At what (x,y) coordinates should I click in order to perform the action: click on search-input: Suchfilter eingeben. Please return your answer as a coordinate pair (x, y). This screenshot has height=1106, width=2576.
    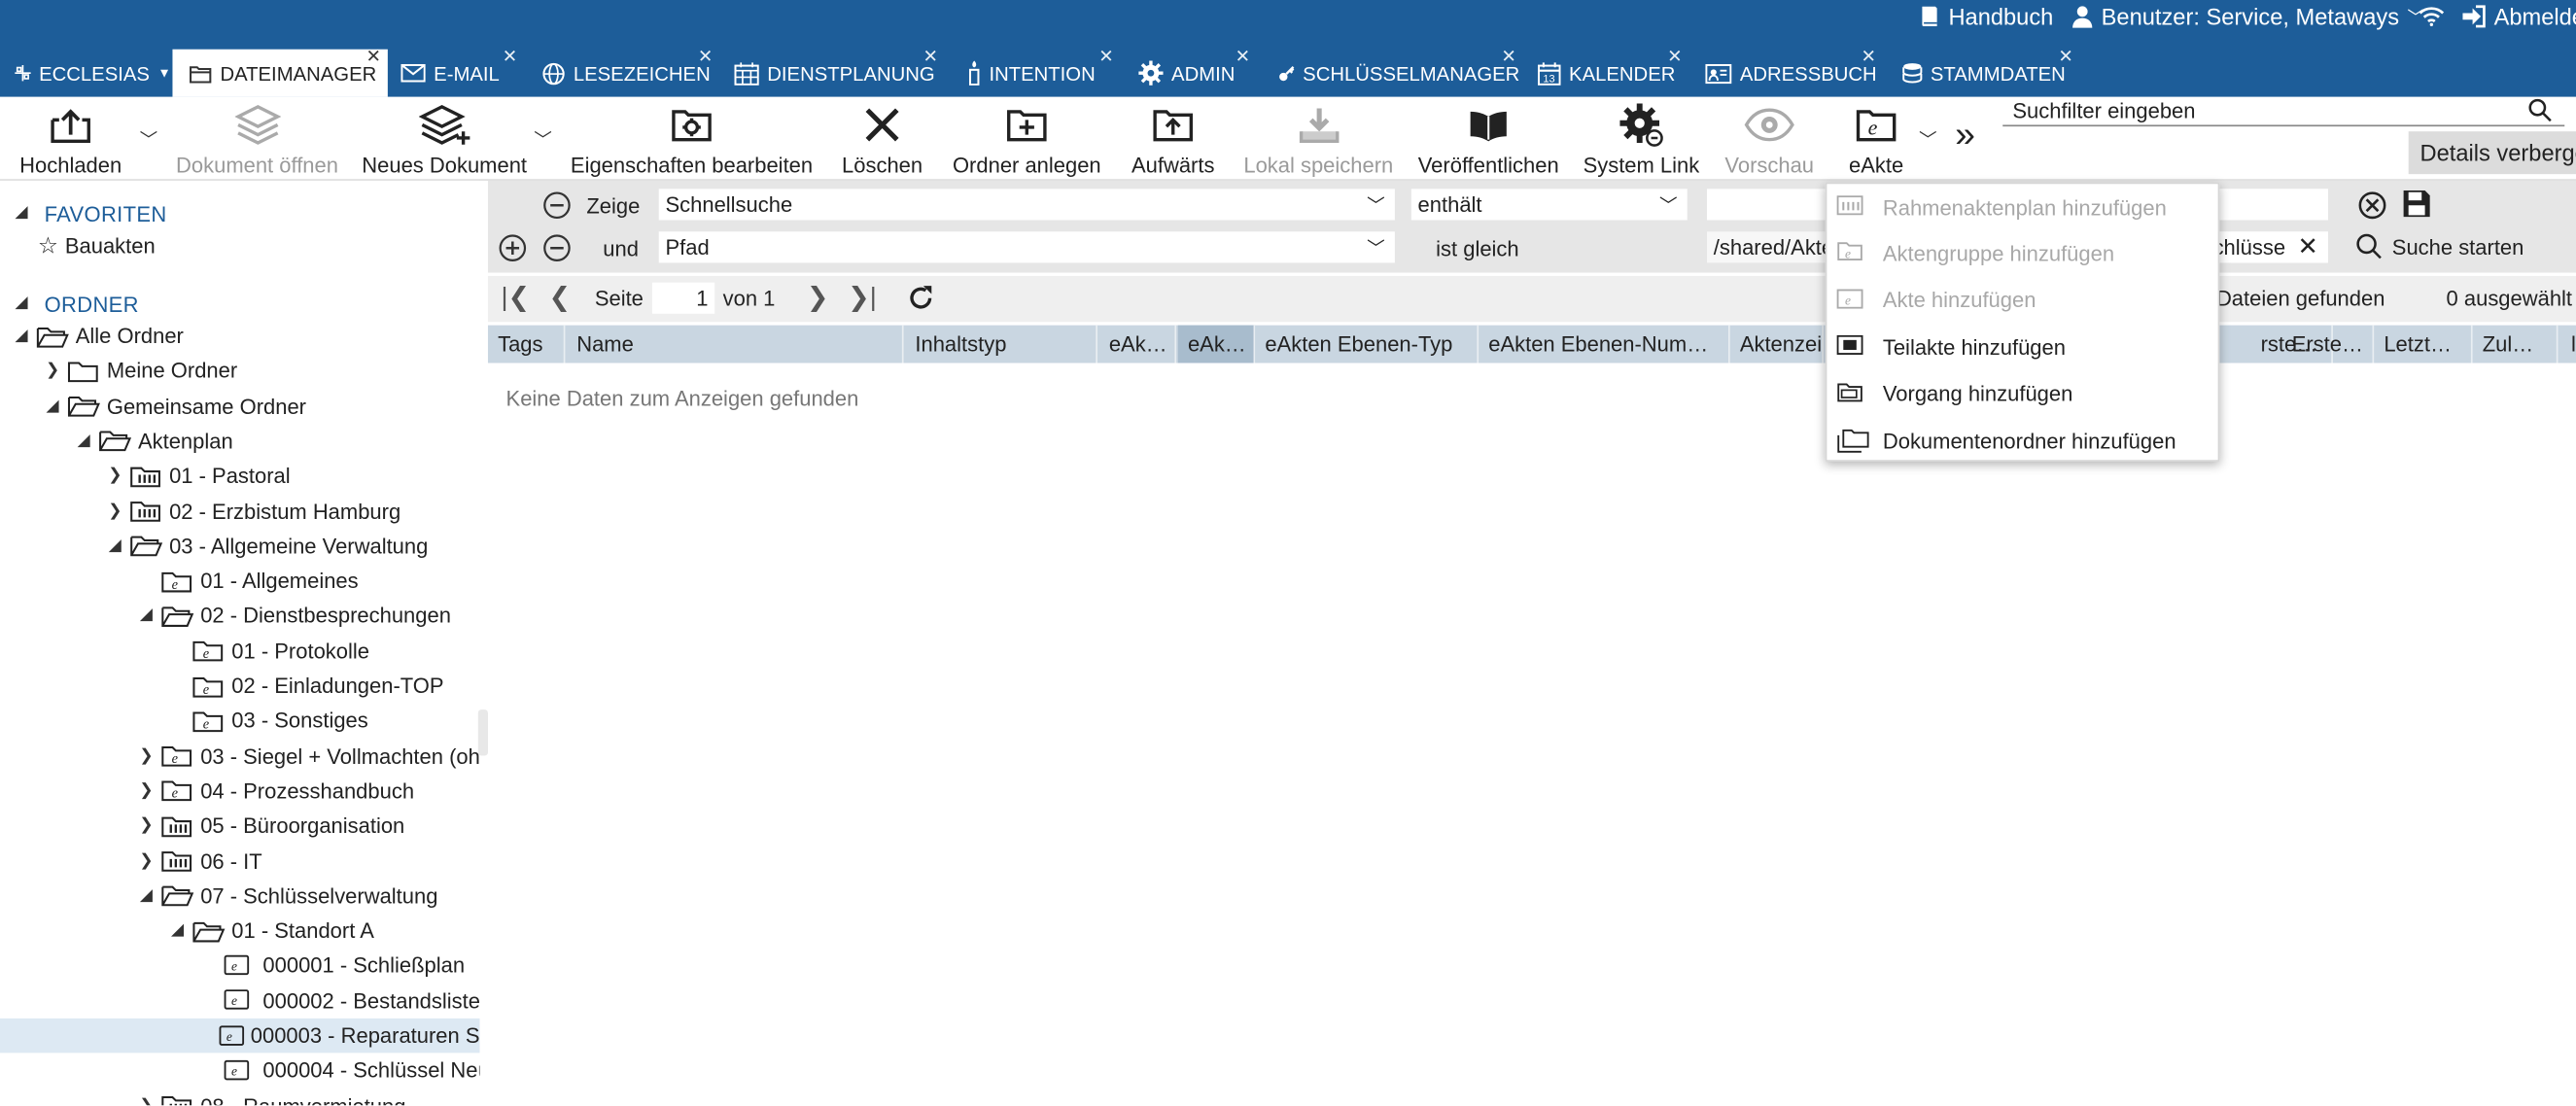
    Looking at the image, I should click on (2283, 112).